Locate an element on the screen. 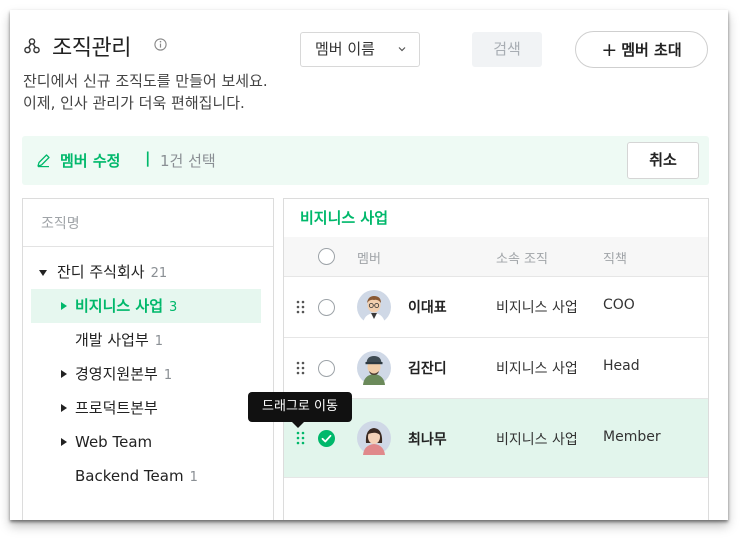 The width and height of the screenshot is (747, 547). page-title: 조직관리 is located at coordinates (91, 48).